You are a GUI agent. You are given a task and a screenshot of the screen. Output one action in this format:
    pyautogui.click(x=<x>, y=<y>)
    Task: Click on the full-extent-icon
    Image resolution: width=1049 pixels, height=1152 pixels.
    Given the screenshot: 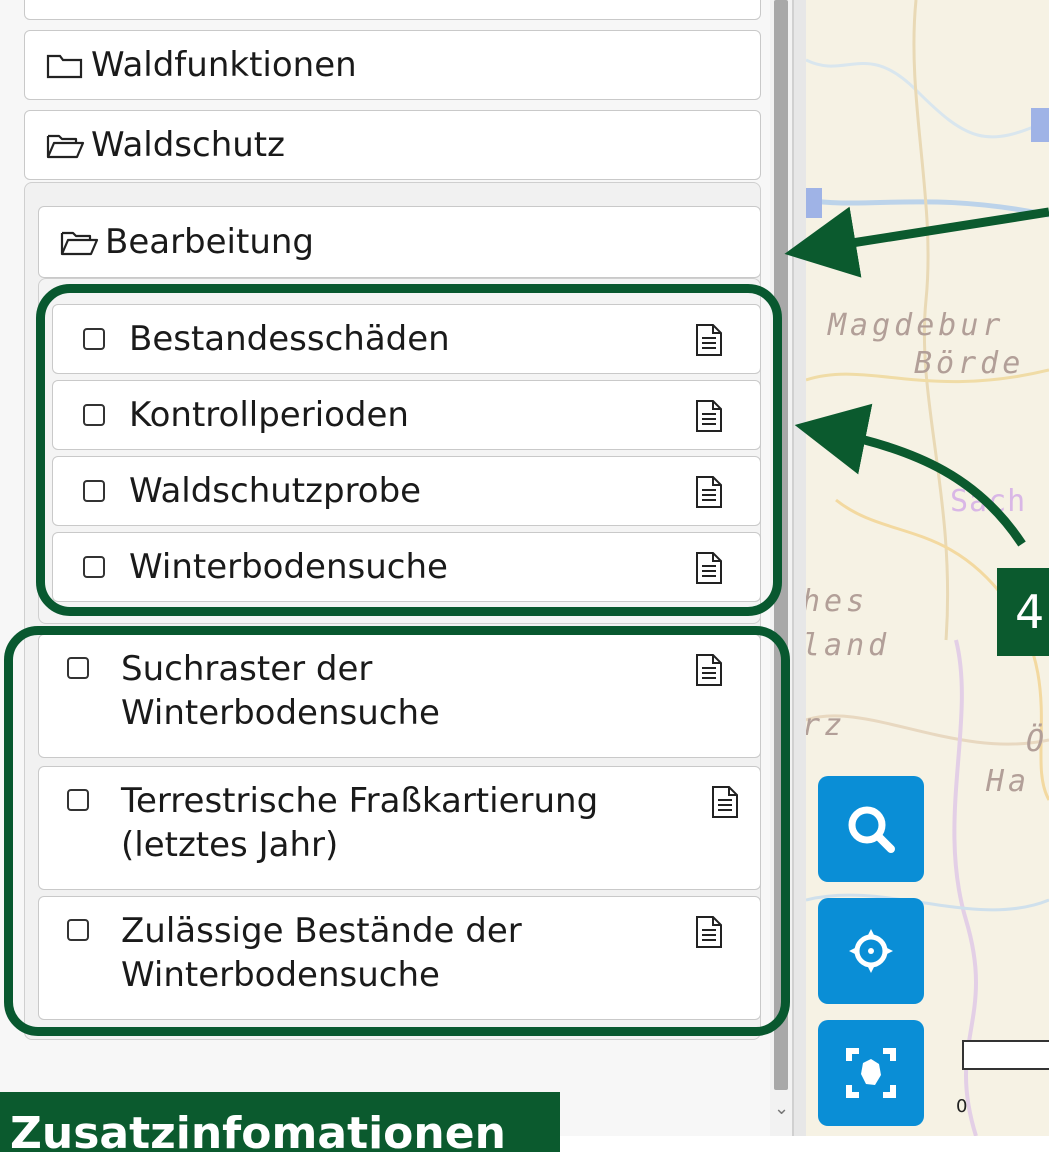 What is the action you would take?
    pyautogui.click(x=871, y=1073)
    